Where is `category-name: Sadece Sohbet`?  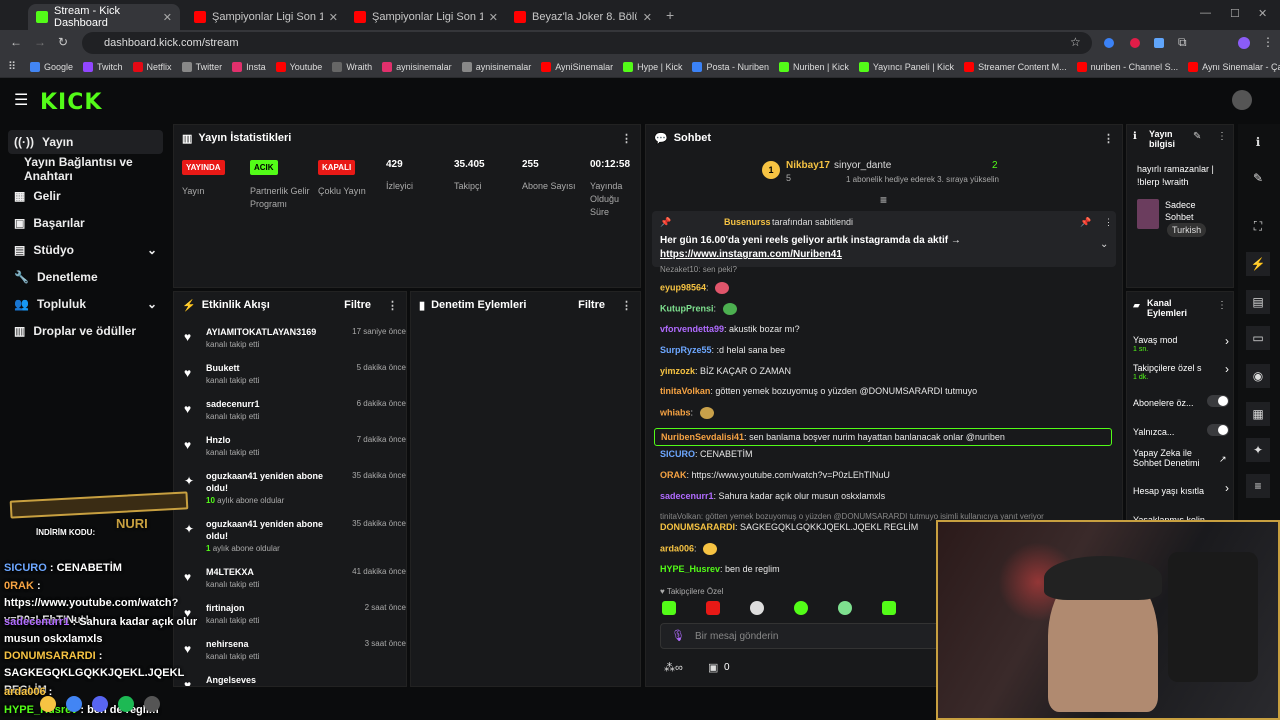 category-name: Sadece Sohbet is located at coordinates (1195, 211).